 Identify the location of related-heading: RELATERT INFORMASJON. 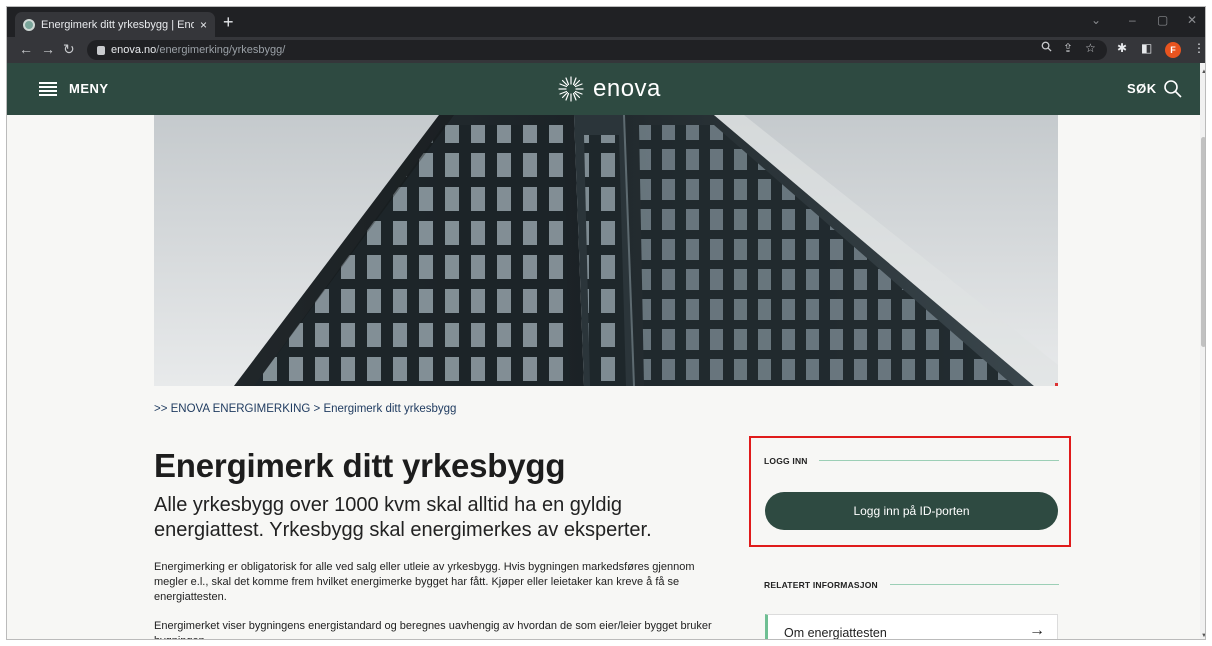
(821, 585).